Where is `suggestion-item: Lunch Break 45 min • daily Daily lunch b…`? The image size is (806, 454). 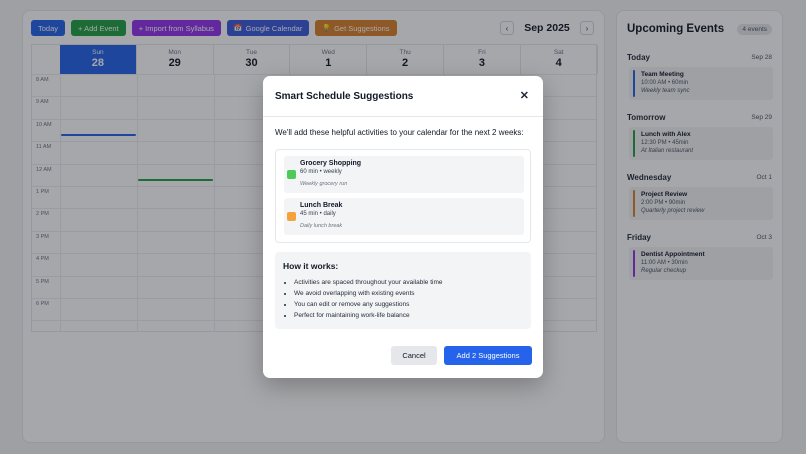
suggestion-item: Lunch Break 45 min • daily Daily lunch b… is located at coordinates (404, 216).